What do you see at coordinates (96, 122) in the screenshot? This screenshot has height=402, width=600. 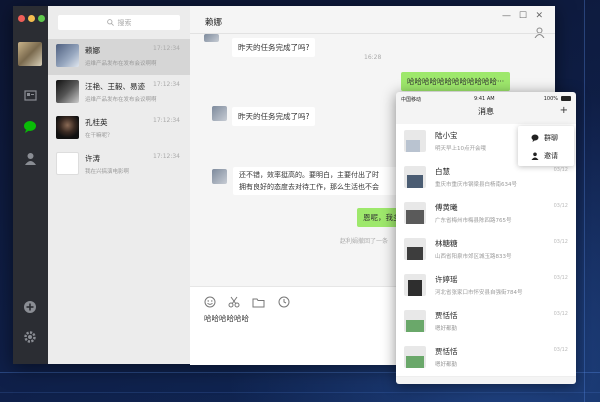 I see `conversation-name: 孔桂英` at bounding box center [96, 122].